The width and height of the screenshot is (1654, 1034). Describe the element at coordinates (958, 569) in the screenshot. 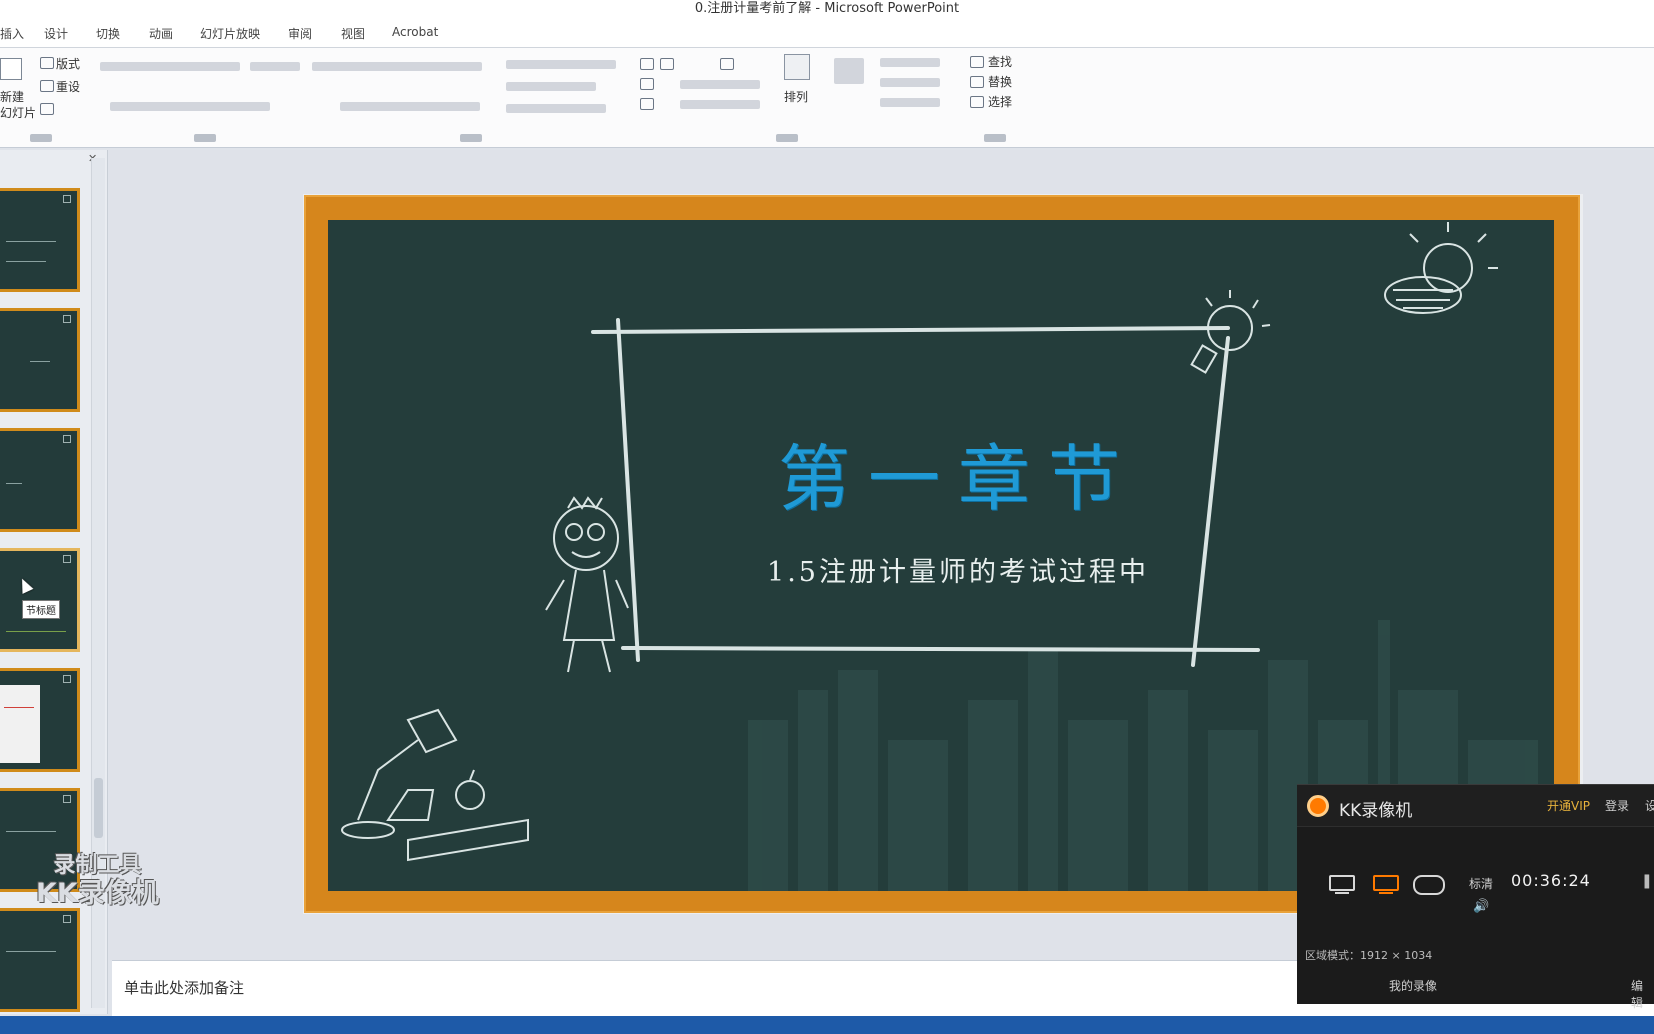

I see `slide-subtitle: 1.5注册计量师的考试过程中` at that location.